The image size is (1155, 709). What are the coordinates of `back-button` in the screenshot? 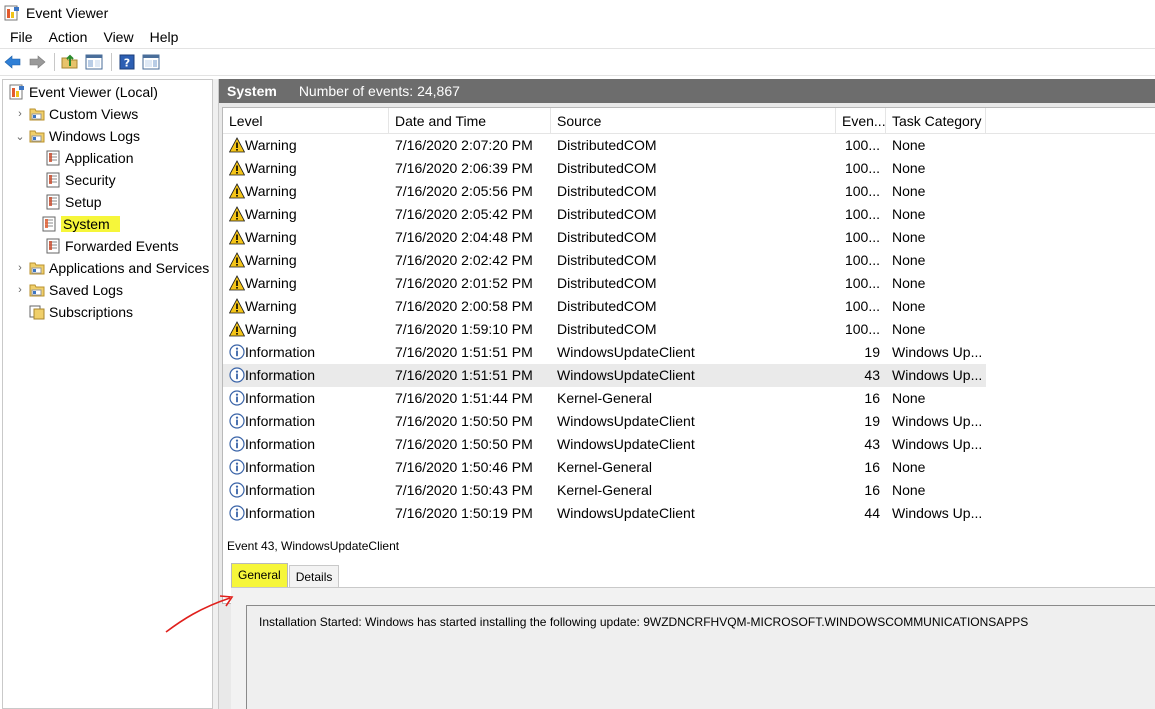 It's located at (13, 62).